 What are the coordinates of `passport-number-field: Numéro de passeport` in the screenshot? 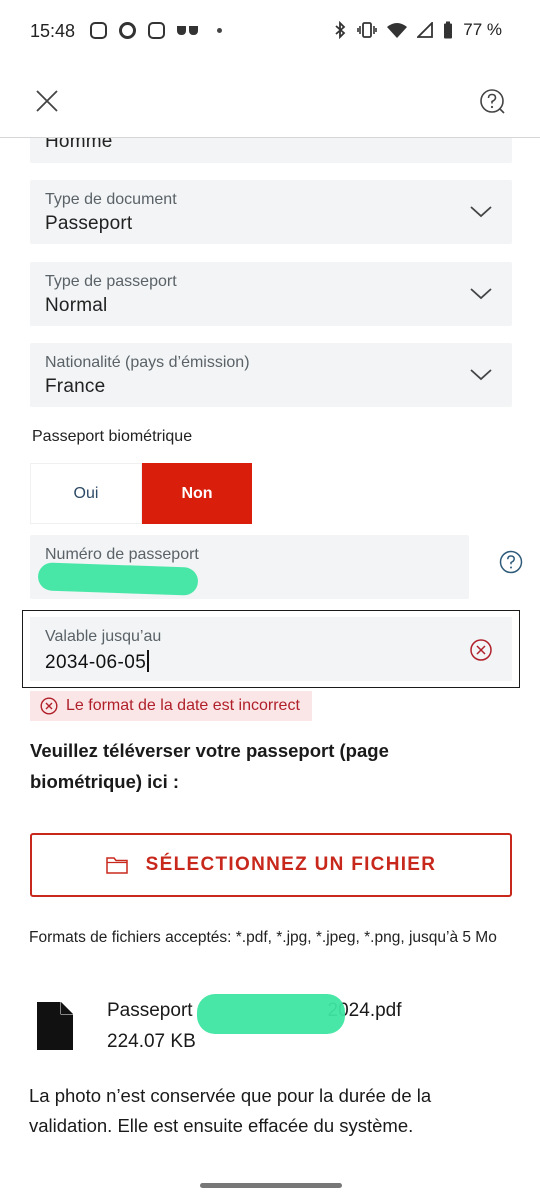 It's located at (249, 567).